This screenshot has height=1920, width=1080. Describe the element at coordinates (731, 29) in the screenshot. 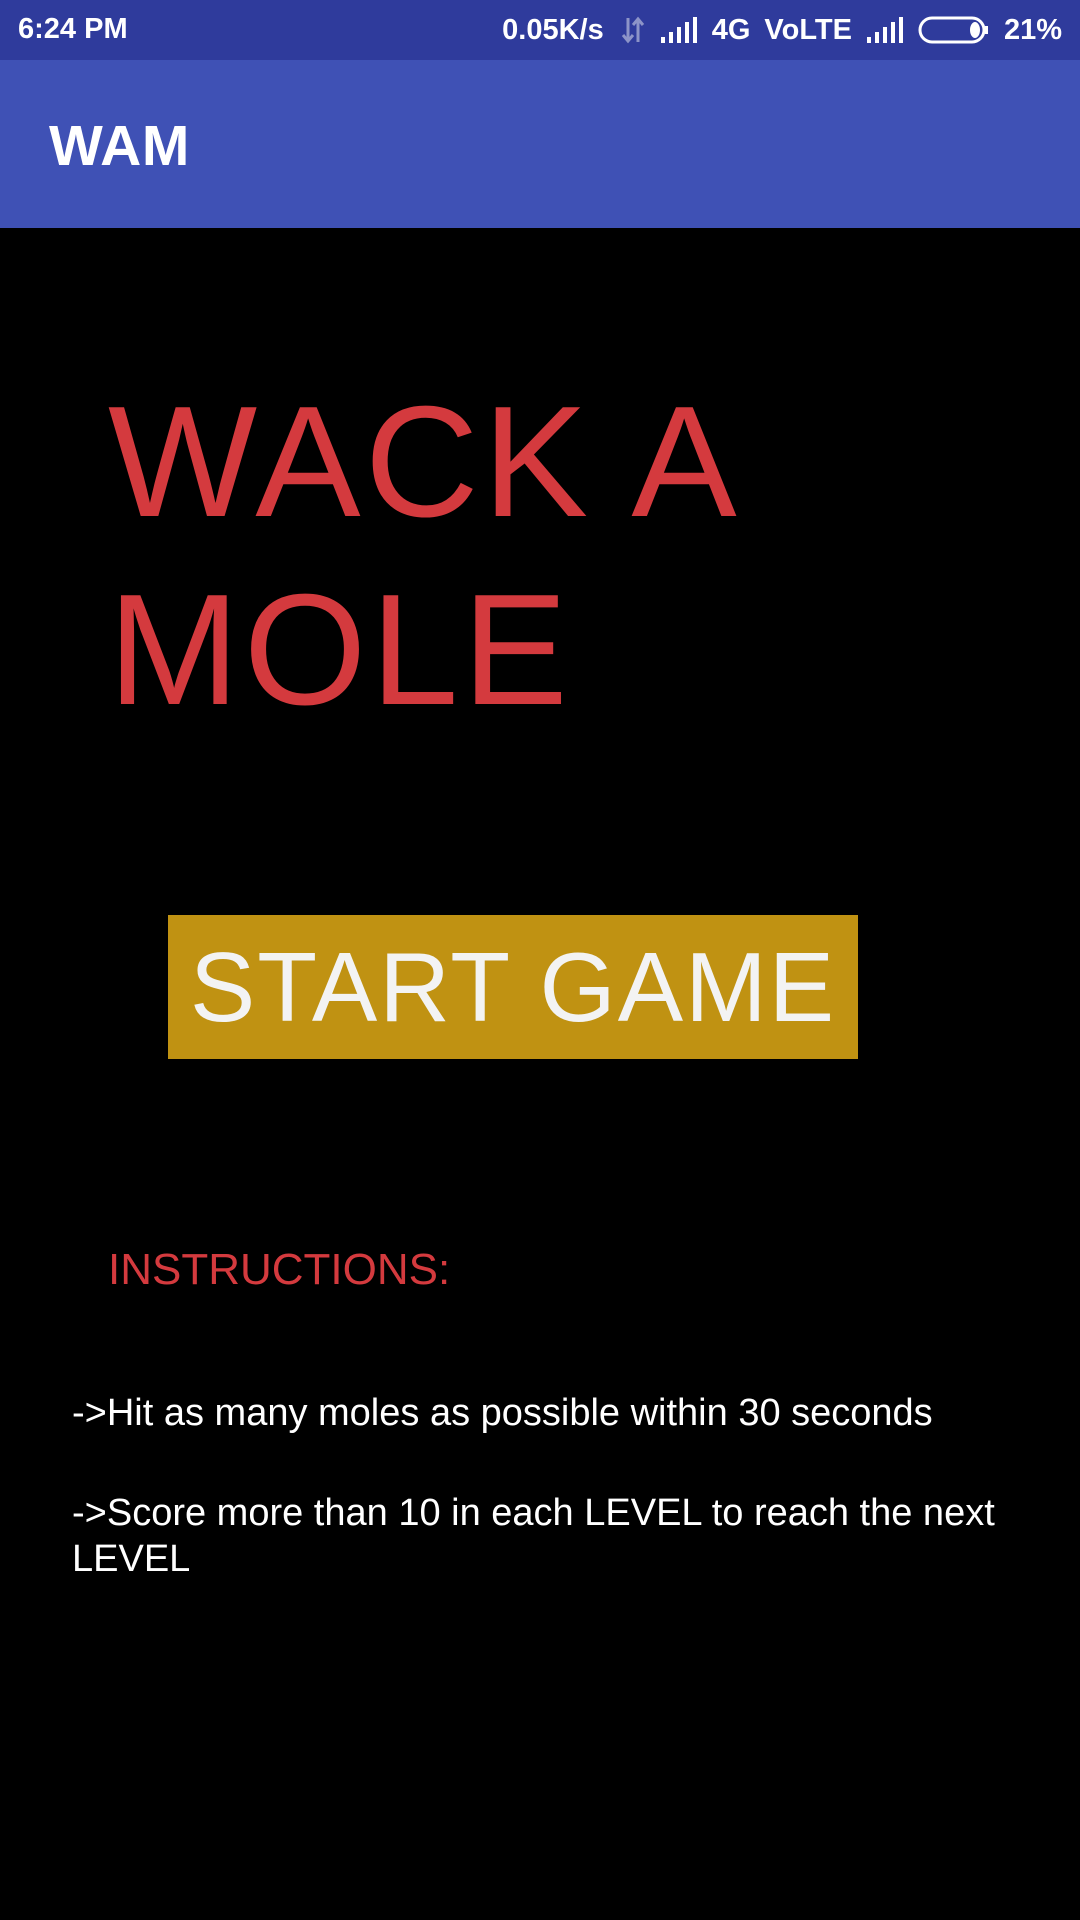

I see `network-type: 4G` at that location.